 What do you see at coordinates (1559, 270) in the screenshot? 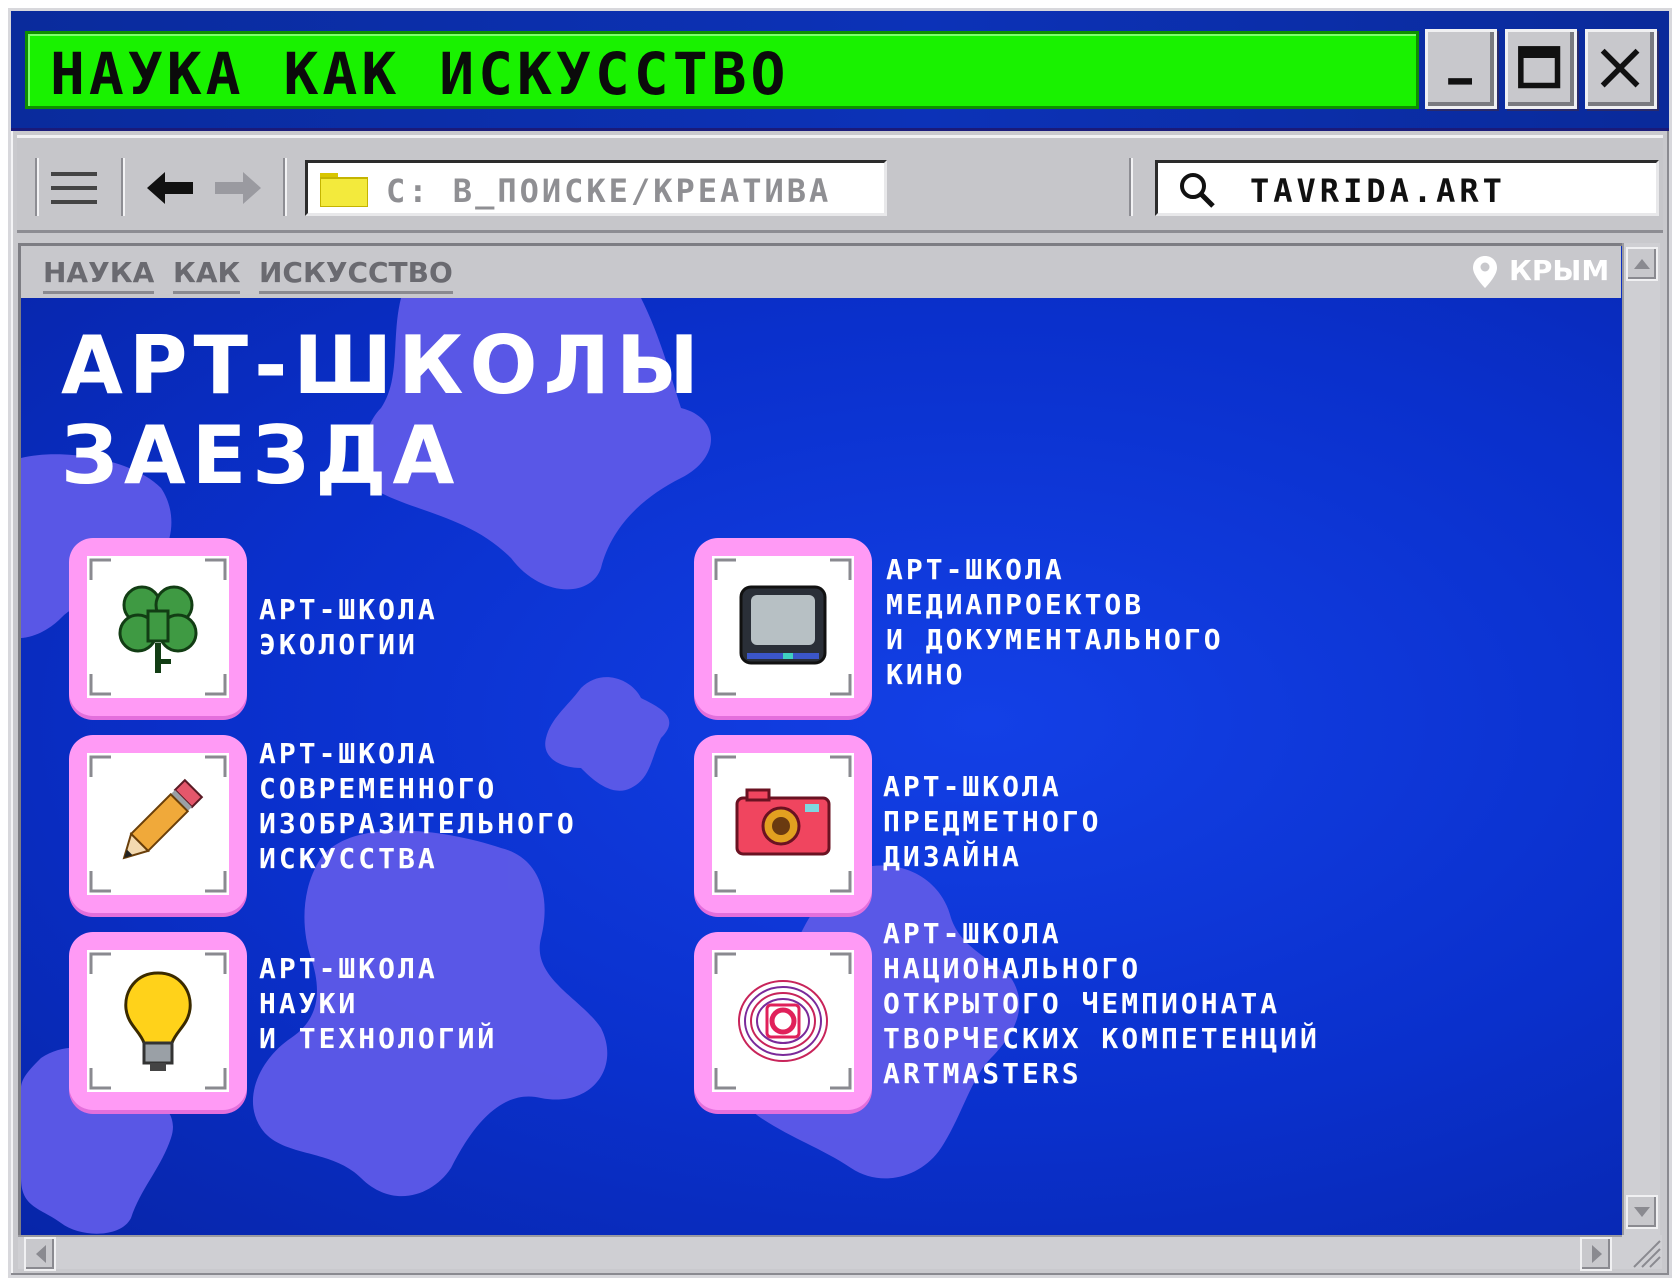
I see `location-text: КРЫМ` at bounding box center [1559, 270].